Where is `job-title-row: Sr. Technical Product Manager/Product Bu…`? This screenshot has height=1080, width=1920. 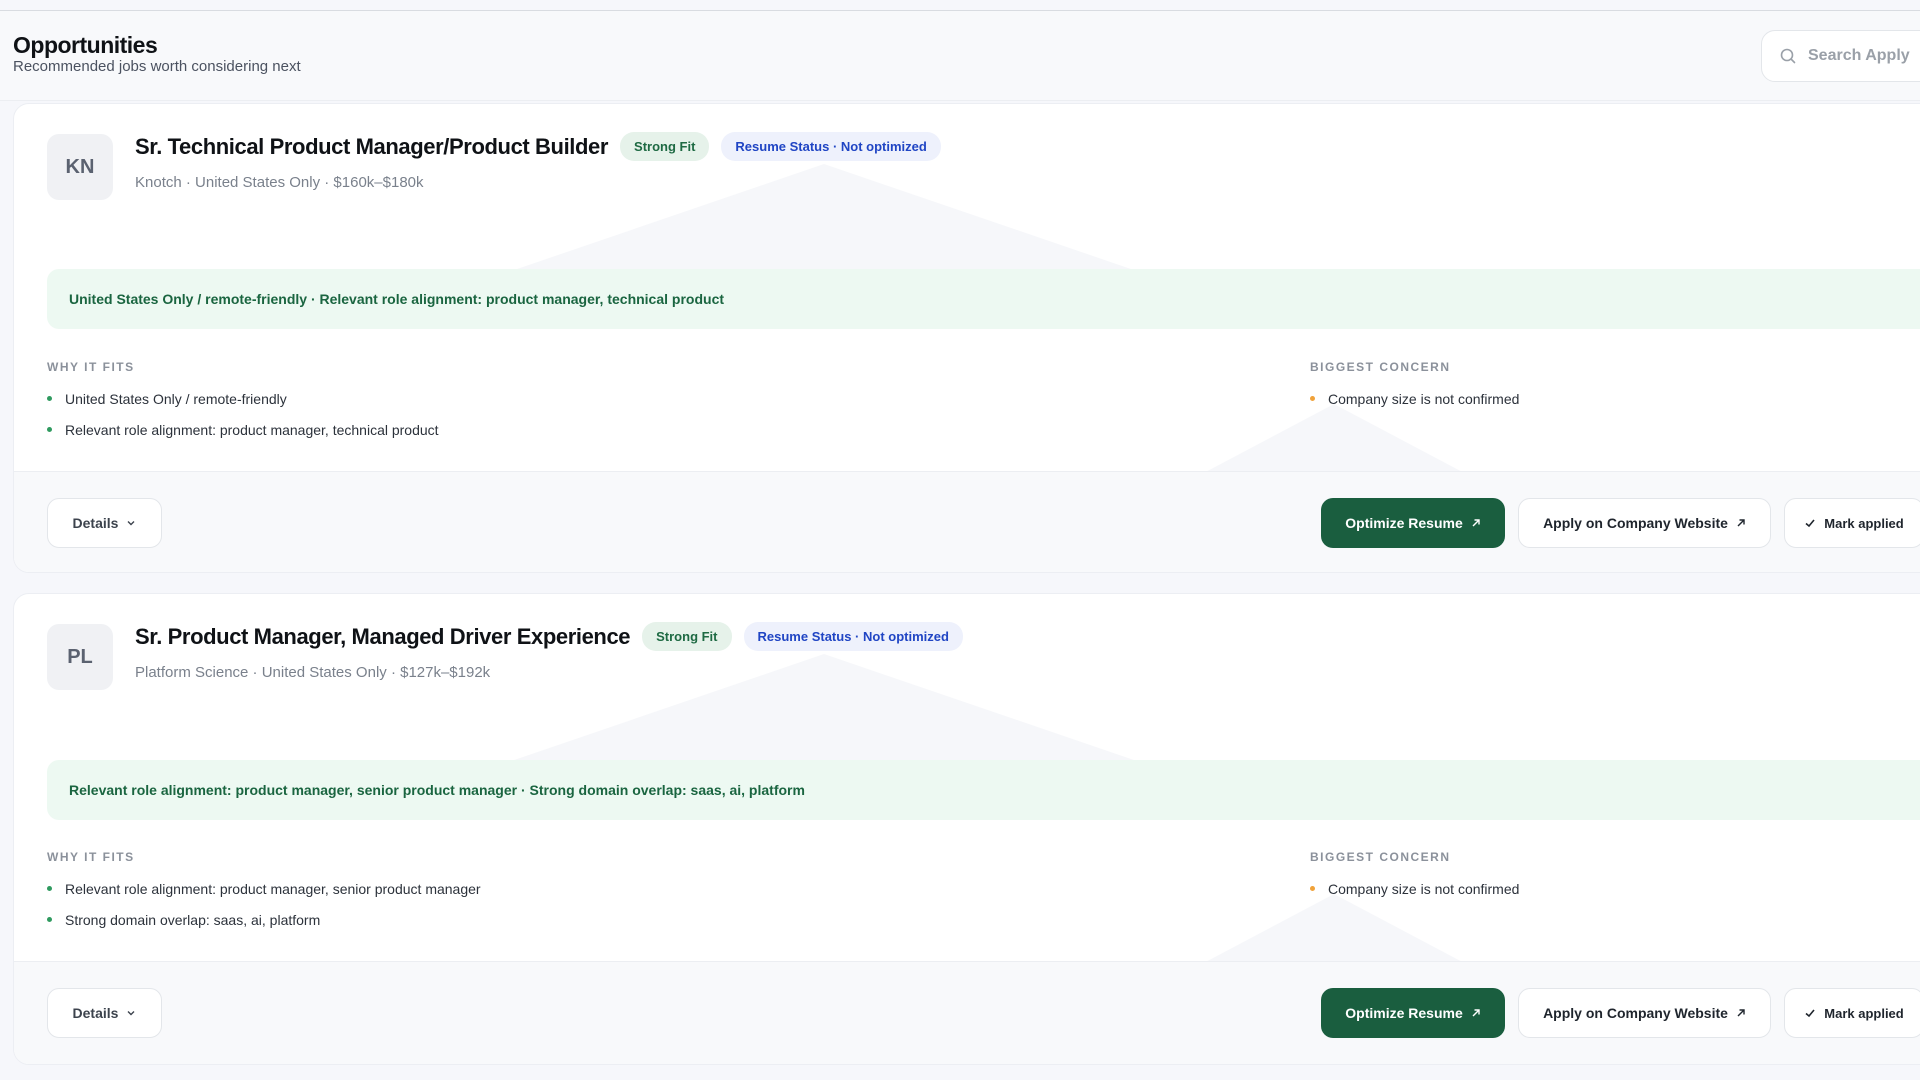
job-title-row: Sr. Technical Product Manager/Product Bu… is located at coordinates (538, 146).